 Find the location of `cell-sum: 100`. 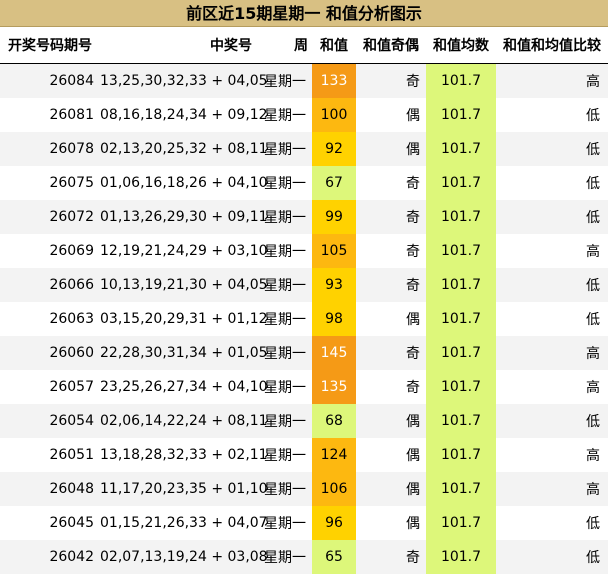

cell-sum: 100 is located at coordinates (334, 115).